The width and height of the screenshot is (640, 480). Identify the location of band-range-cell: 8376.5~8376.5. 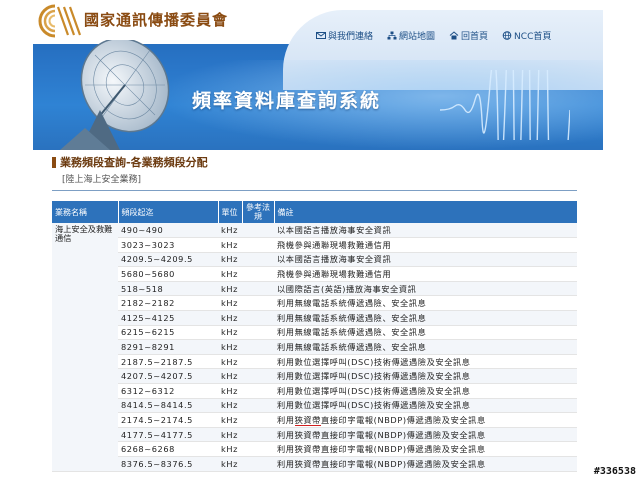
(168, 464).